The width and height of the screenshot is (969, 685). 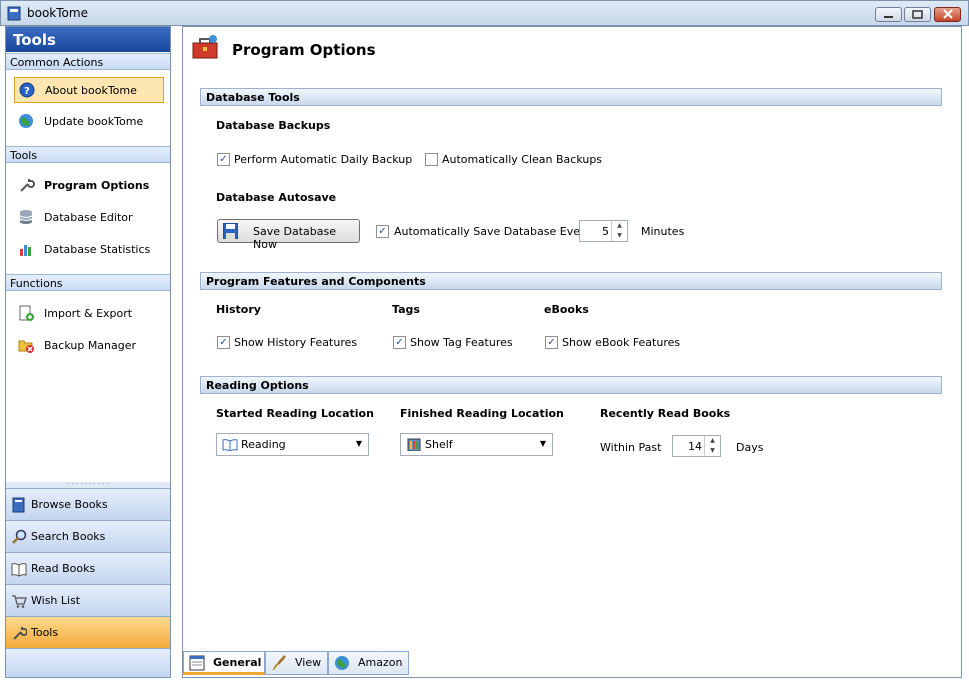 What do you see at coordinates (19, 536) in the screenshot?
I see `search-icon` at bounding box center [19, 536].